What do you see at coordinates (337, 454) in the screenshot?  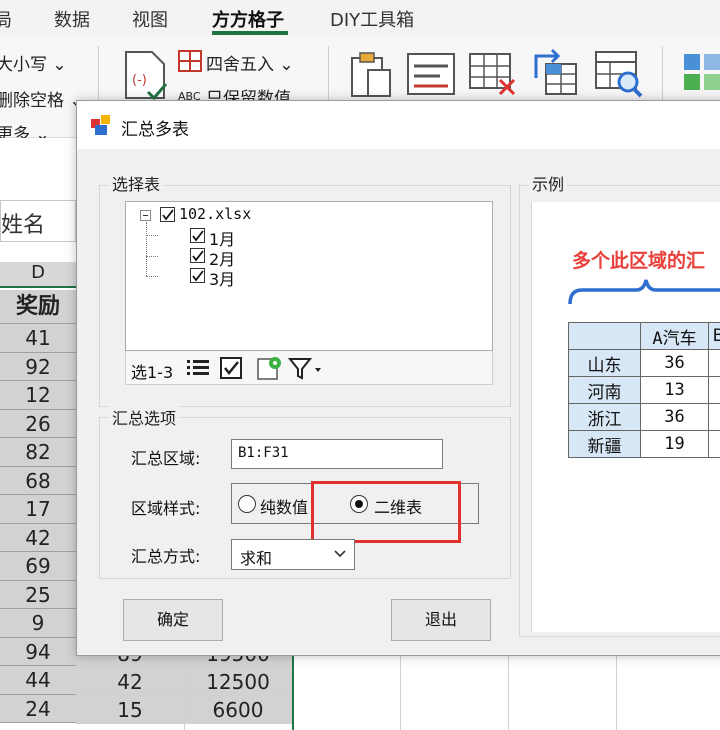 I see `range-input: B1:F31` at bounding box center [337, 454].